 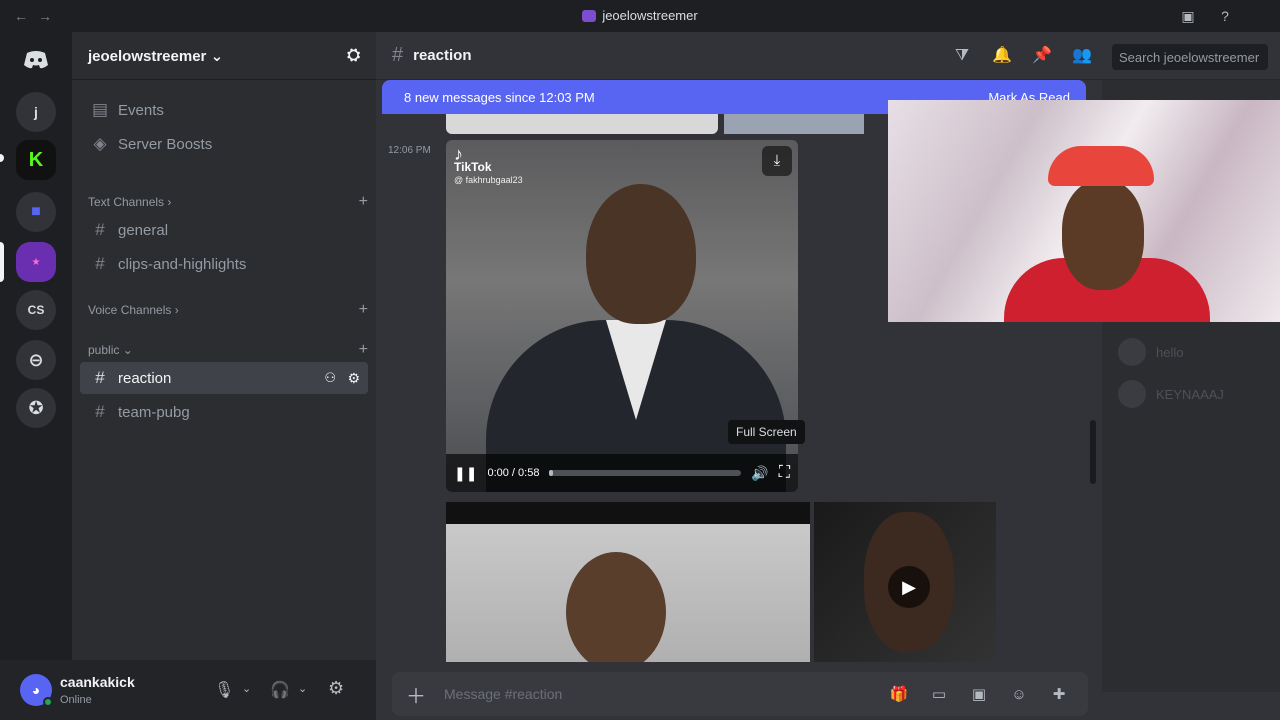 What do you see at coordinates (1198, 394) in the screenshot?
I see `member-item: KEYNAAAJ` at bounding box center [1198, 394].